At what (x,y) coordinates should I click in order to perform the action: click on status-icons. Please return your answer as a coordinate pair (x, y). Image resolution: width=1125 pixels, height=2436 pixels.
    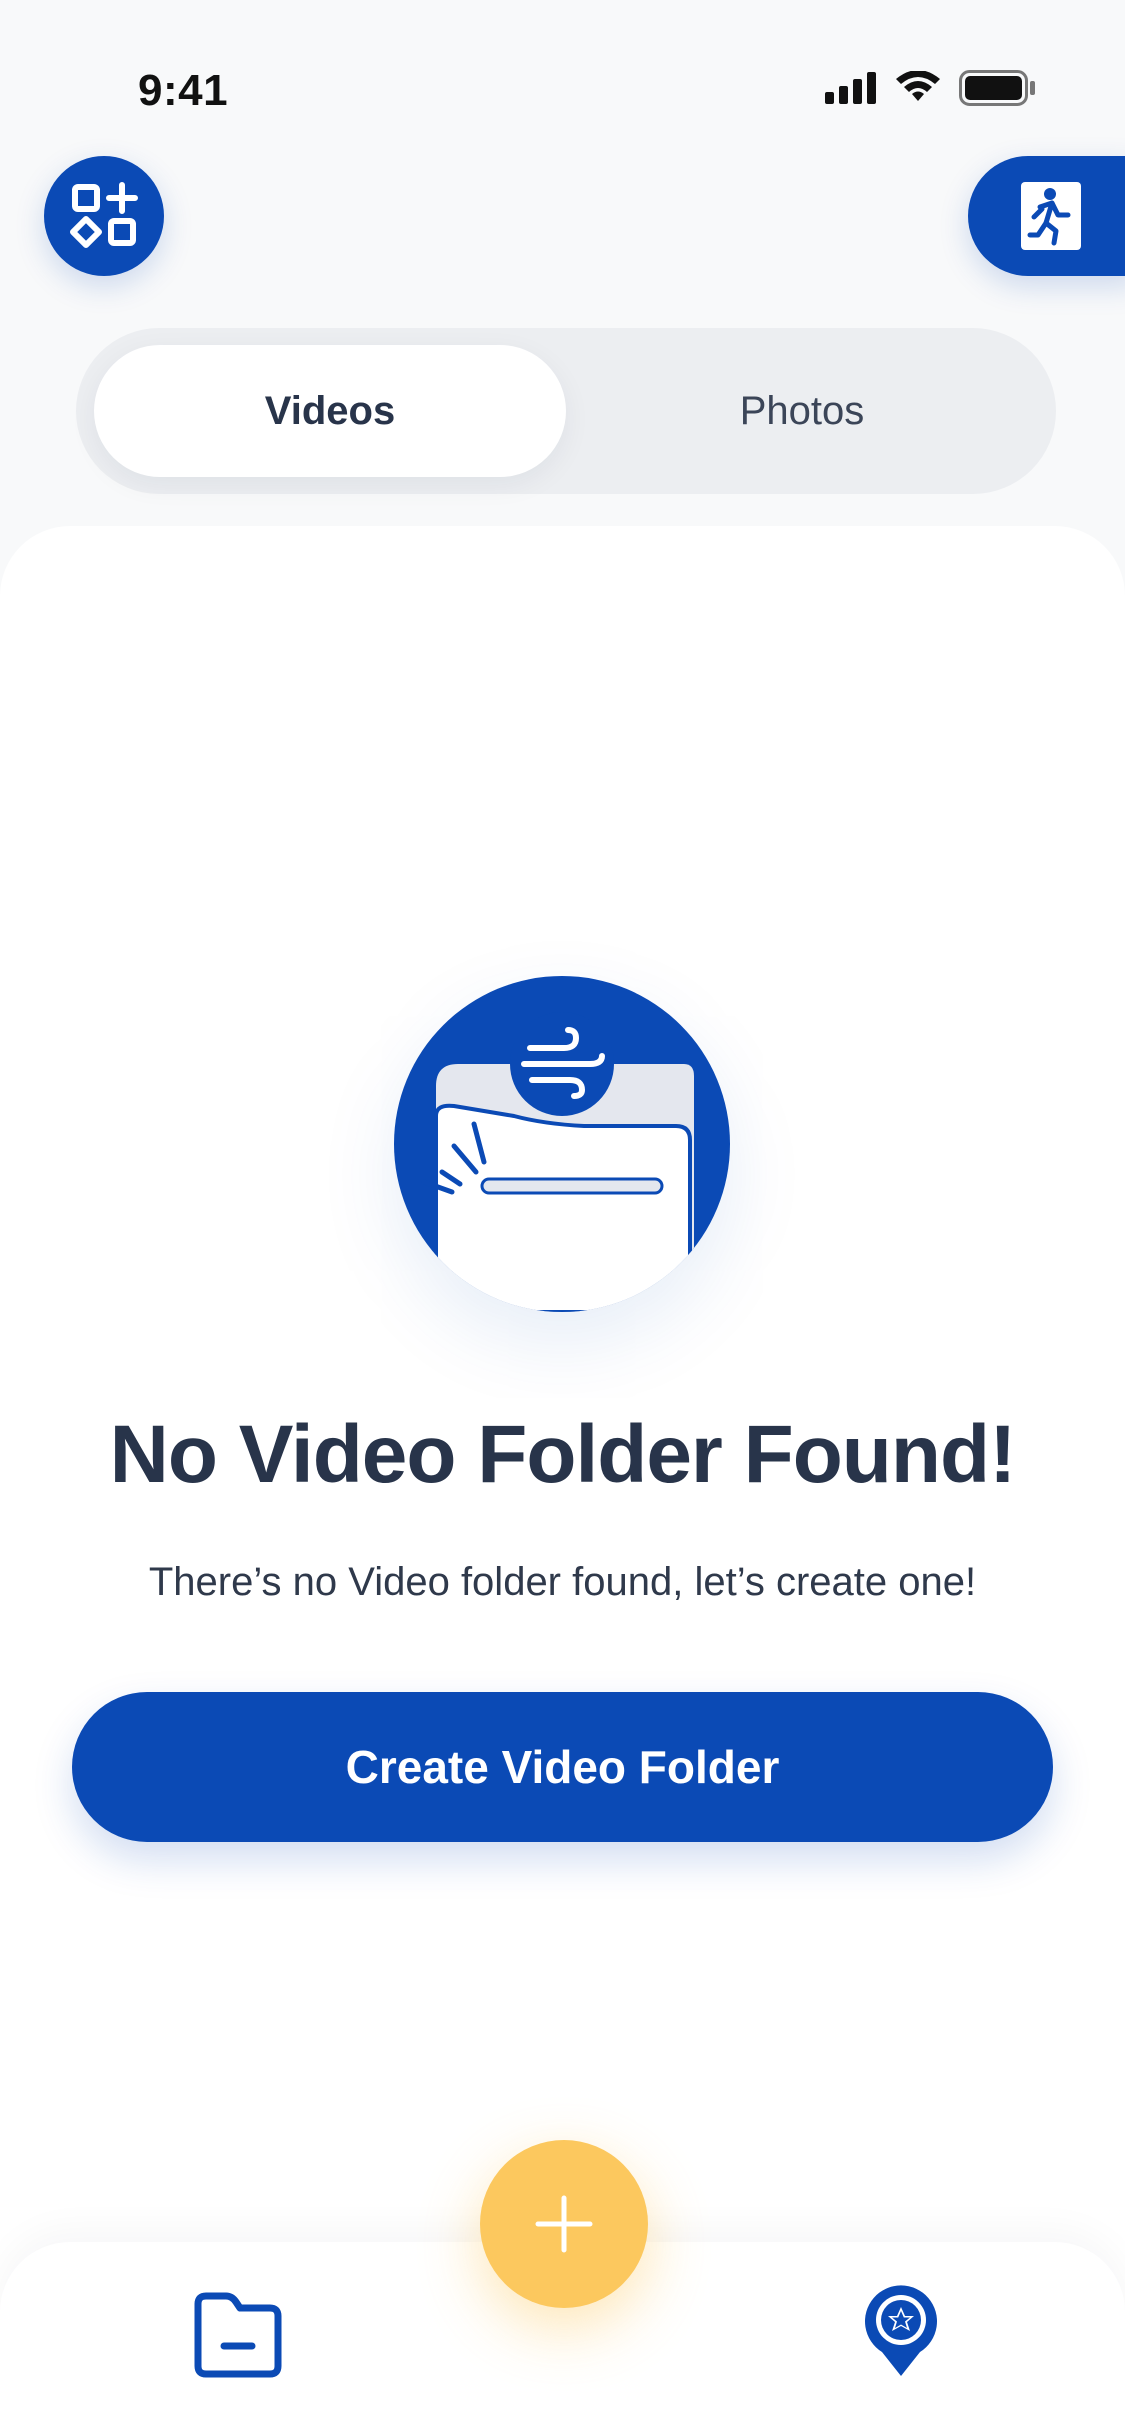
    Looking at the image, I should click on (931, 88).